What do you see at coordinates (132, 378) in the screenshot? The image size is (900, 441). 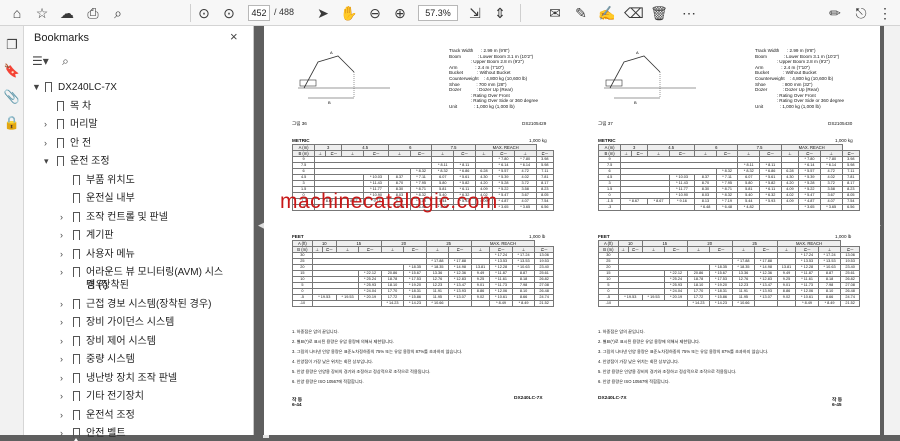 I see `bookmark-label: 냉난방 장치 조작 판넬` at bounding box center [132, 378].